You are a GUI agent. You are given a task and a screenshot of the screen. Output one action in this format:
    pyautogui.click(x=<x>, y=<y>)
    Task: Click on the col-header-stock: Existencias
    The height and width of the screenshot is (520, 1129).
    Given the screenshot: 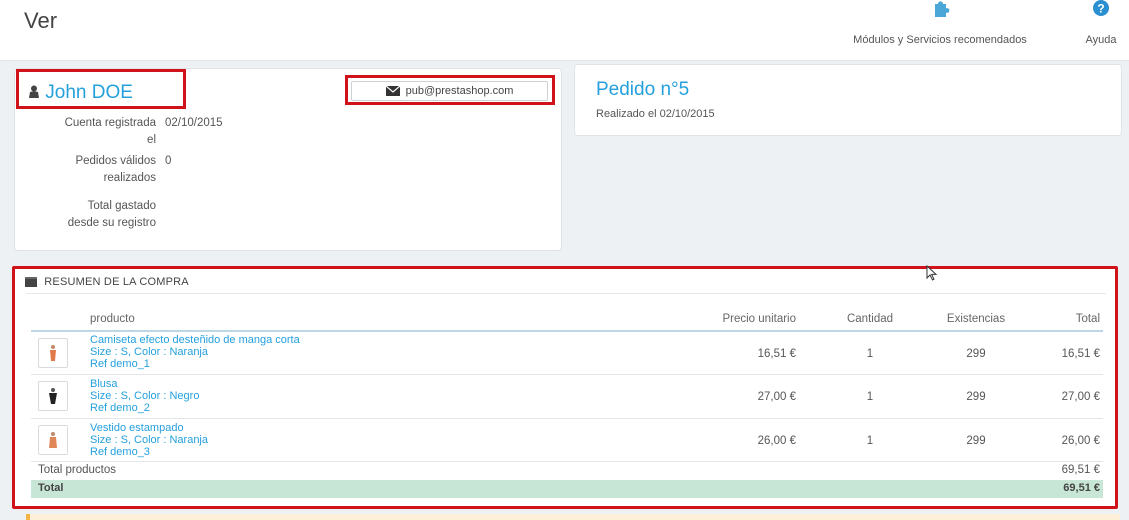 What is the action you would take?
    pyautogui.click(x=976, y=319)
    